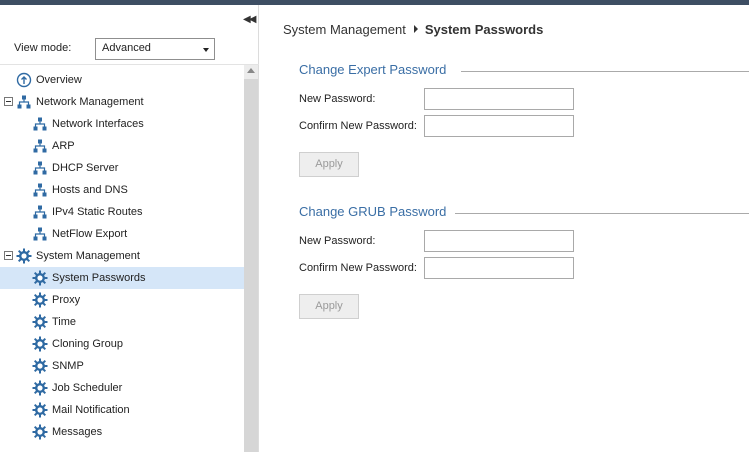 This screenshot has height=452, width=749. I want to click on scroll-up-button, so click(251, 72).